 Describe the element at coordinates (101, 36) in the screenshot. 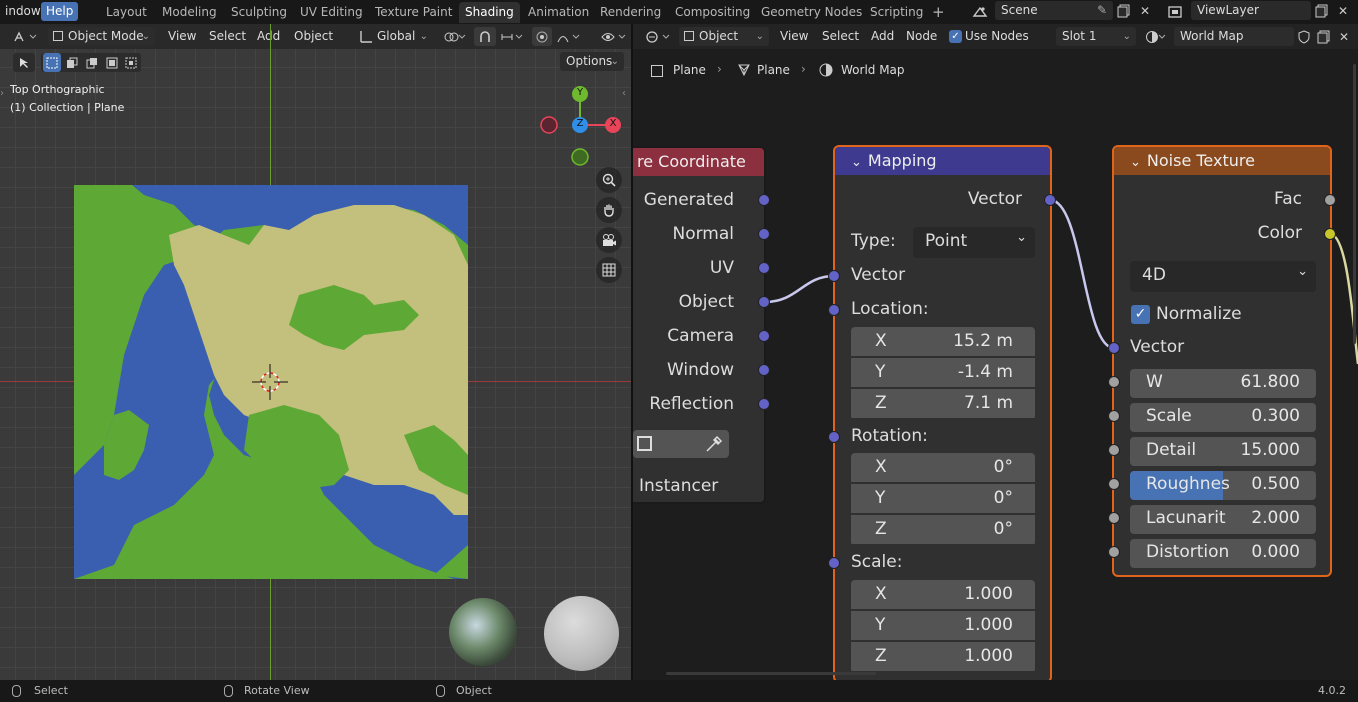

I see `mode-dropdown: Object Mode ⌄` at that location.